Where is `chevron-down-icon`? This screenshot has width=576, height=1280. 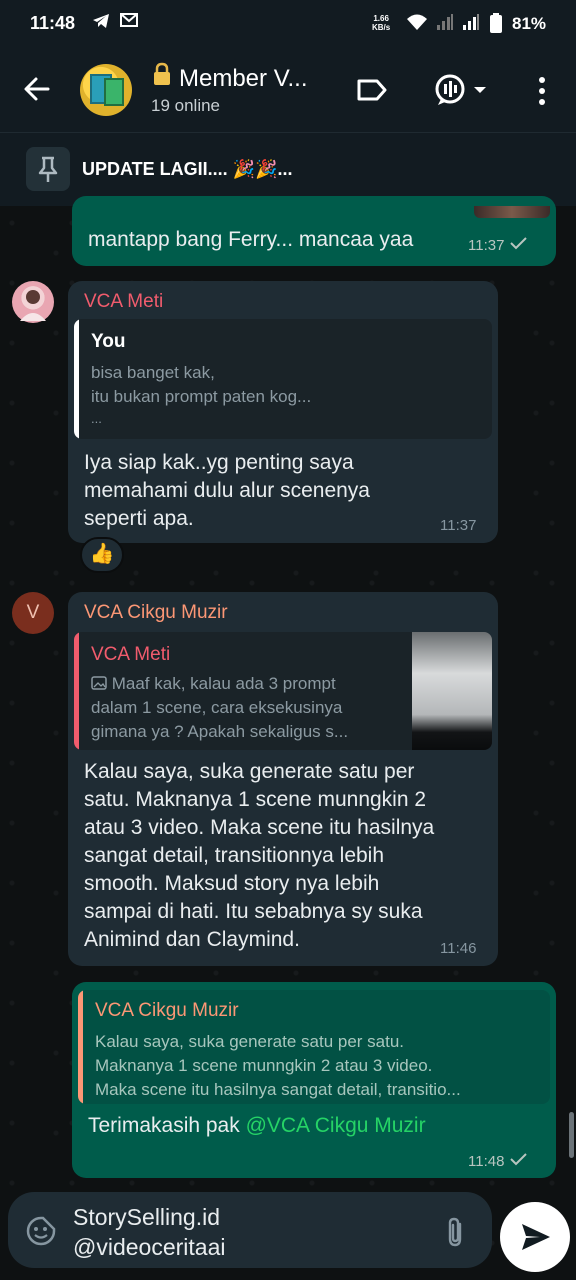 chevron-down-icon is located at coordinates (480, 90).